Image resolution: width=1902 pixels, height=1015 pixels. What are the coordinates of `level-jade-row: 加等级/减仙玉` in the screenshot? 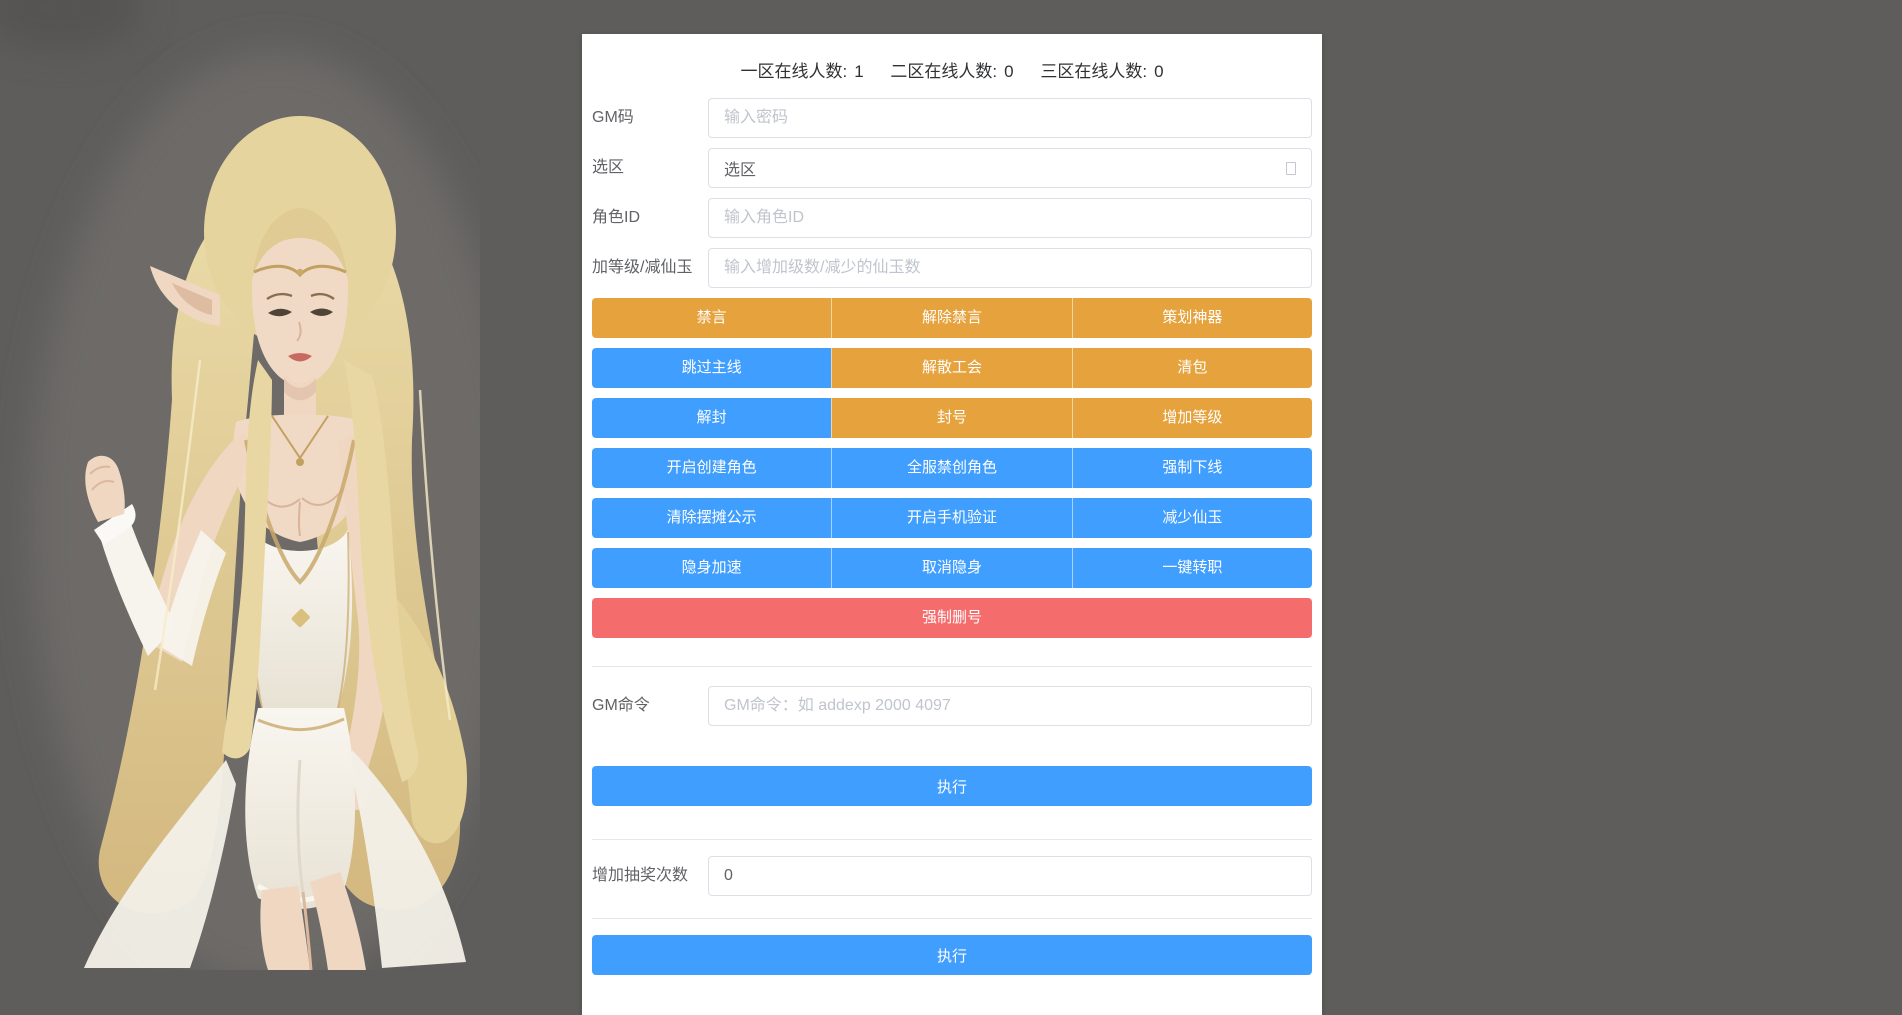 It's located at (952, 268).